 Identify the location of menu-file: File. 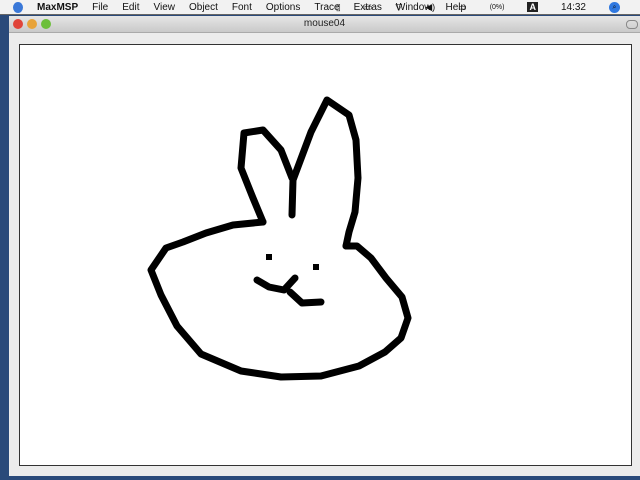
(100, 7).